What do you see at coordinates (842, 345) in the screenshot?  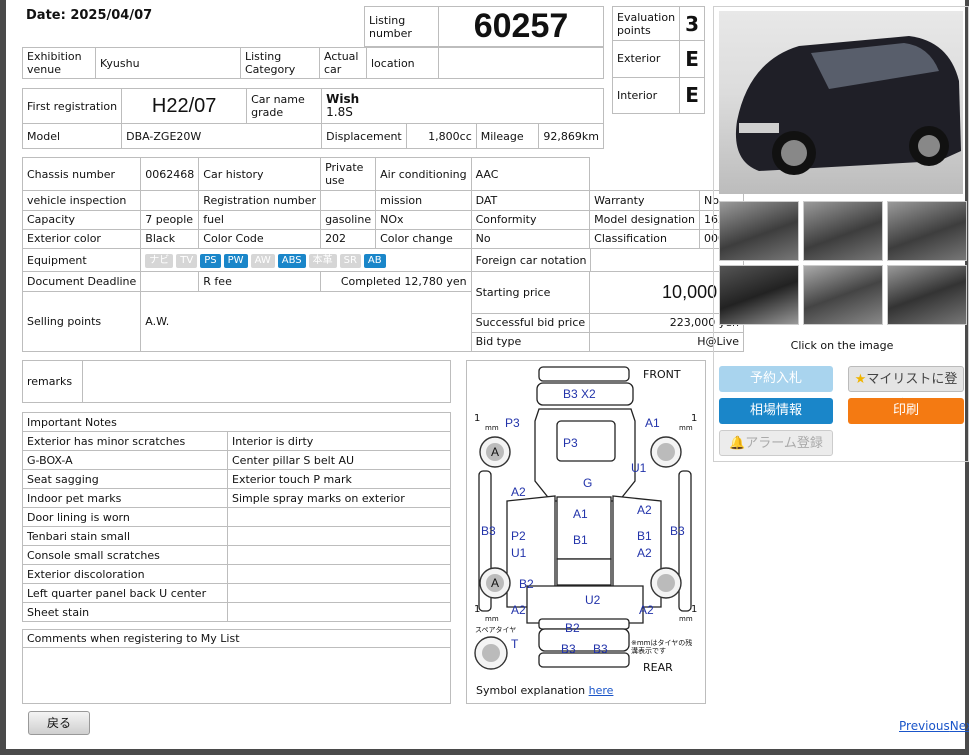 I see `gallery-caption: Click on the image` at bounding box center [842, 345].